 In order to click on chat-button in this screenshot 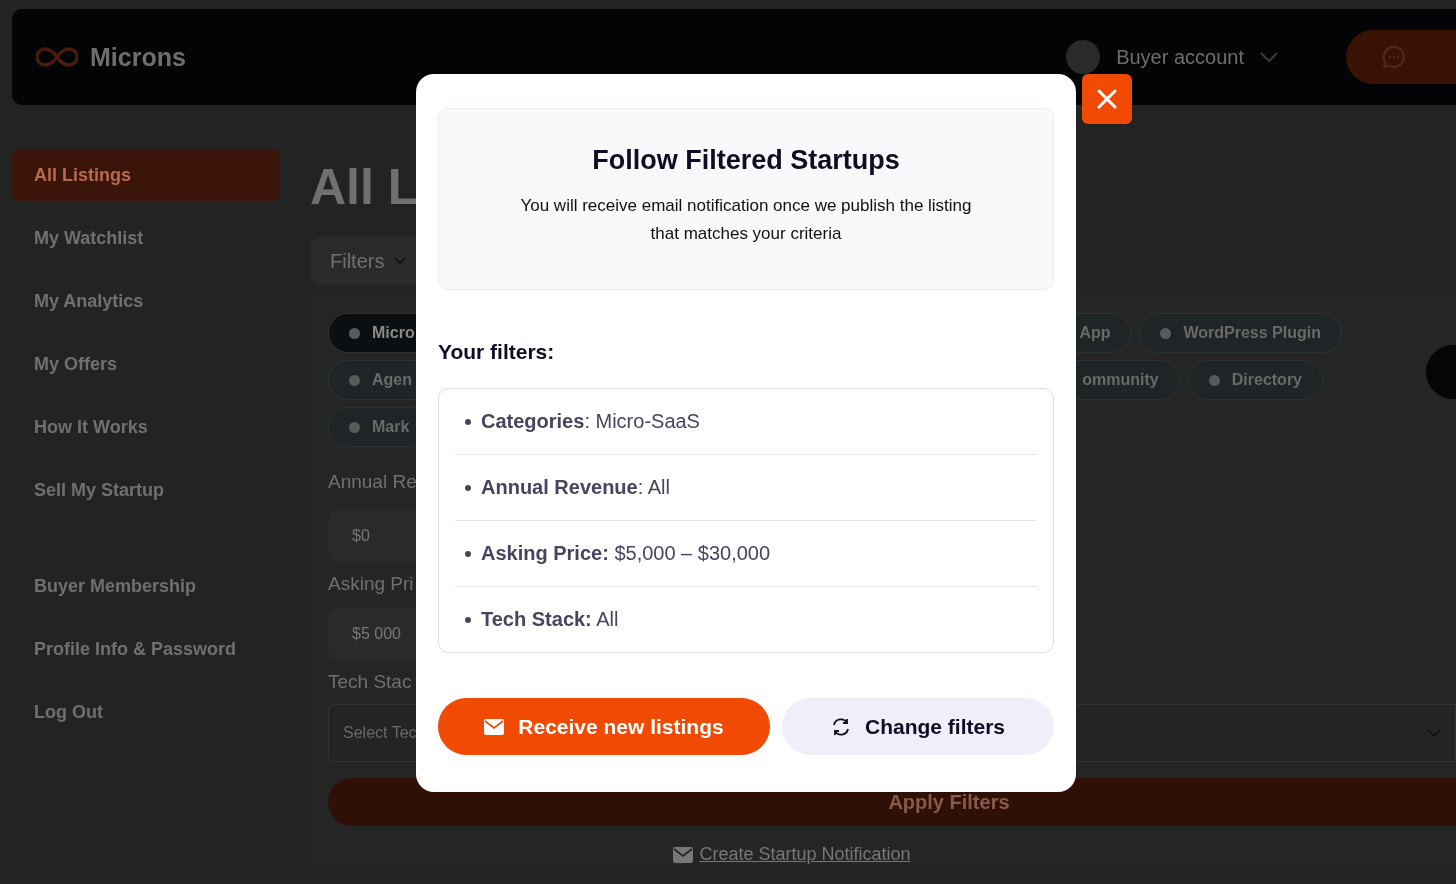, I will do `click(1401, 57)`.